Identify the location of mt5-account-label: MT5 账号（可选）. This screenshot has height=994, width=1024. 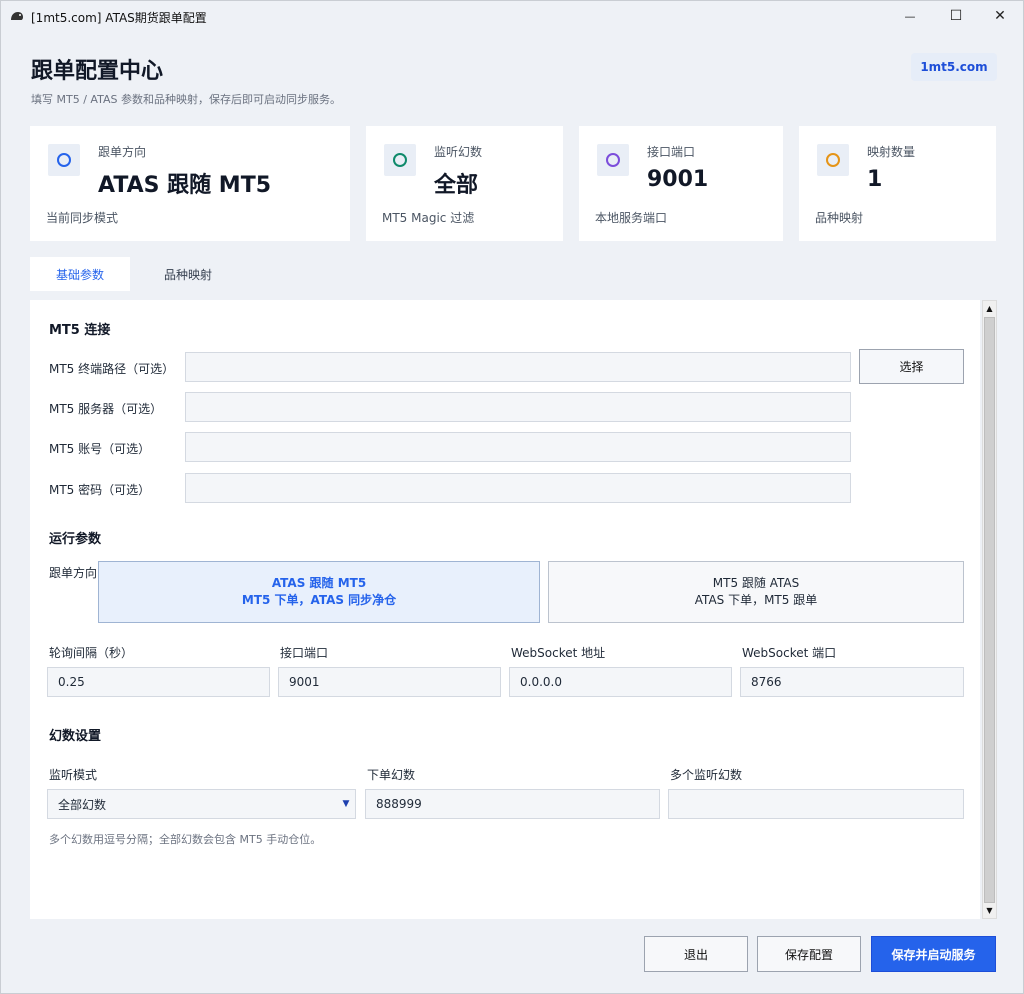
(100, 449).